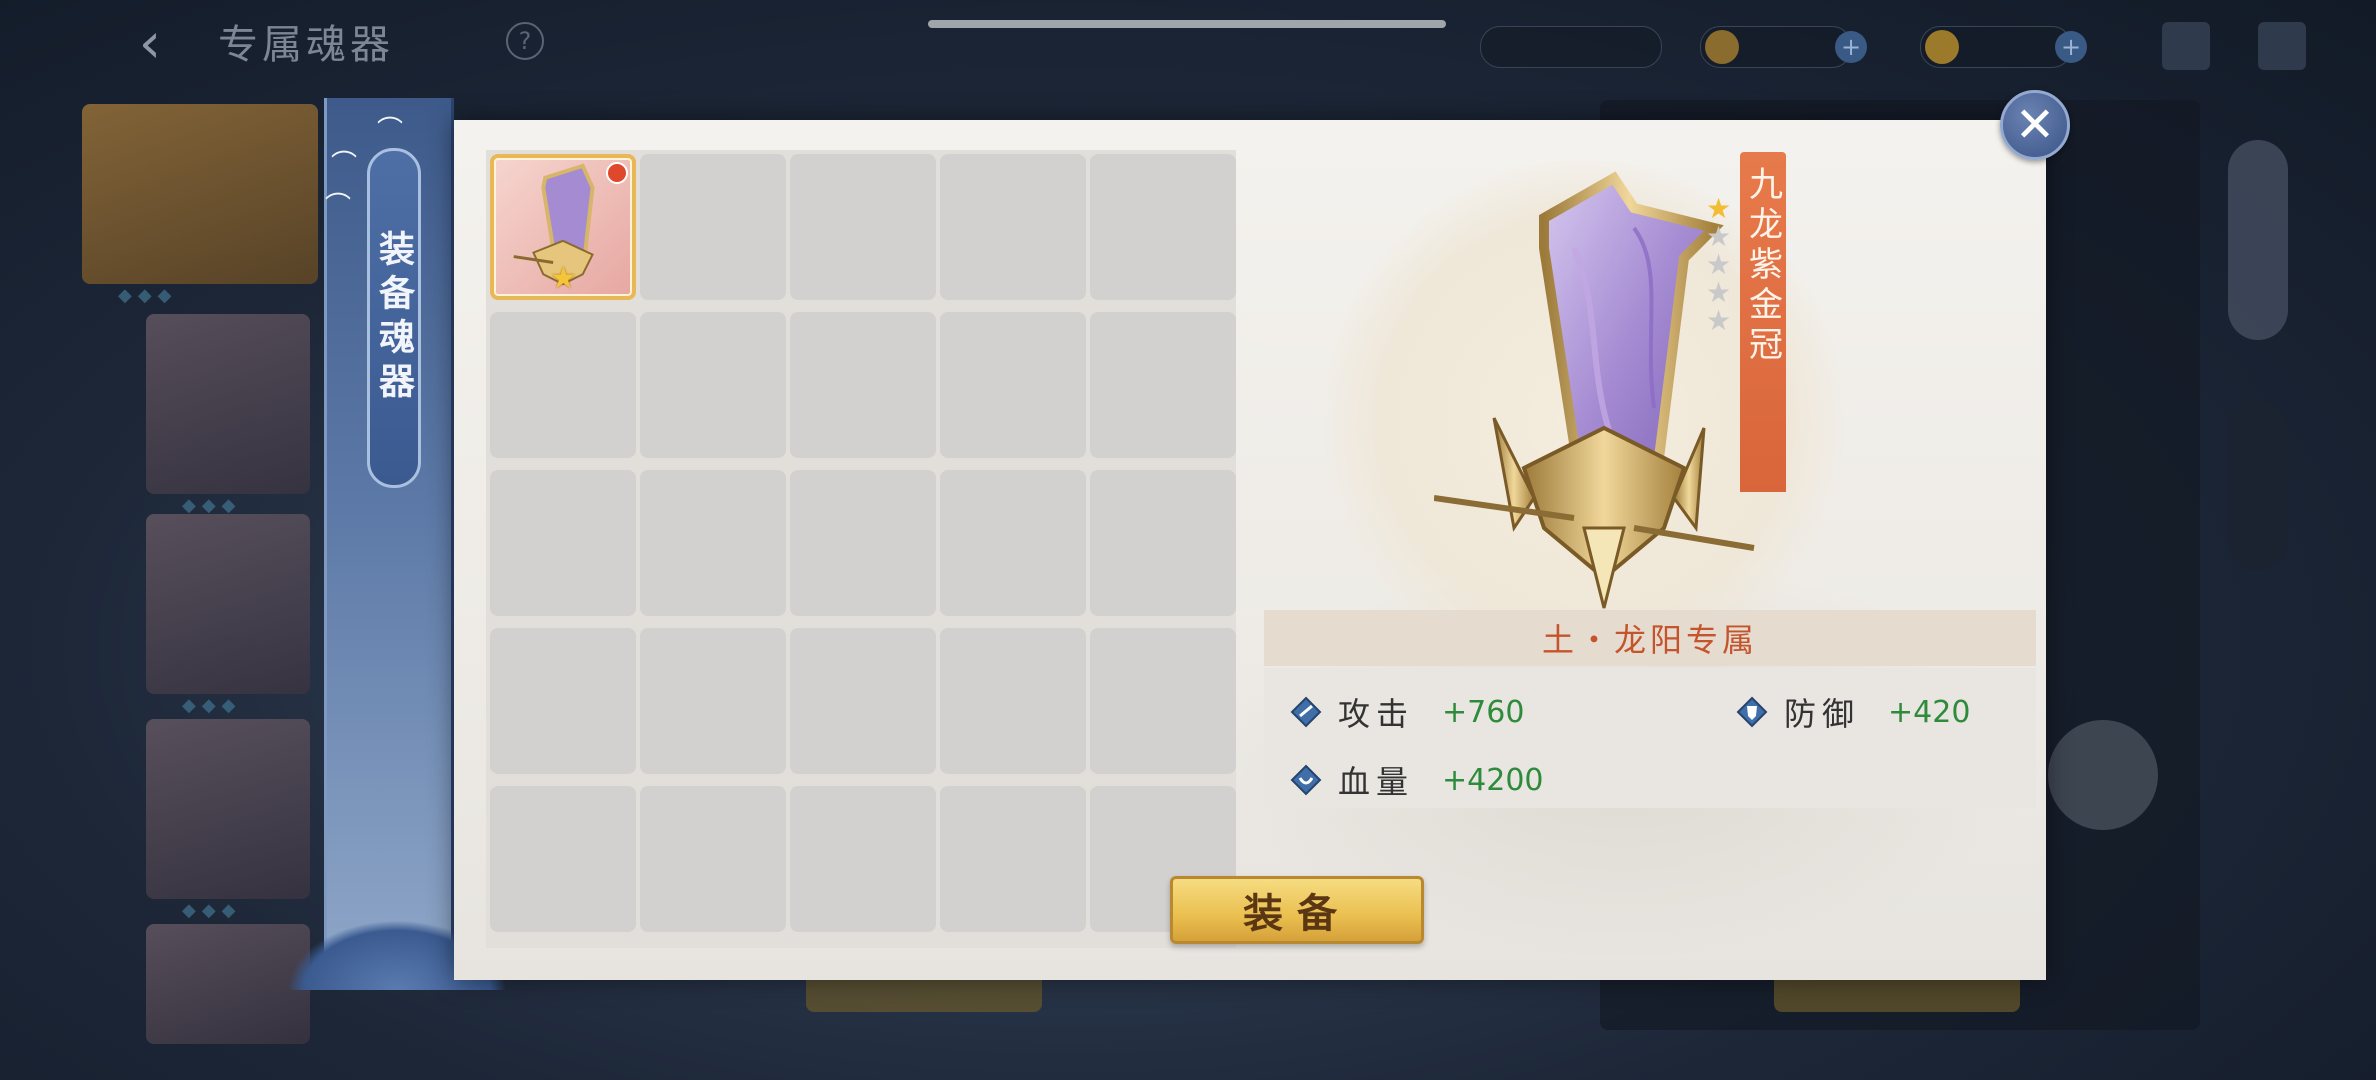 The width and height of the screenshot is (2376, 1080). What do you see at coordinates (1417, 780) in the screenshot?
I see `stat-hp: 血量 +4200` at bounding box center [1417, 780].